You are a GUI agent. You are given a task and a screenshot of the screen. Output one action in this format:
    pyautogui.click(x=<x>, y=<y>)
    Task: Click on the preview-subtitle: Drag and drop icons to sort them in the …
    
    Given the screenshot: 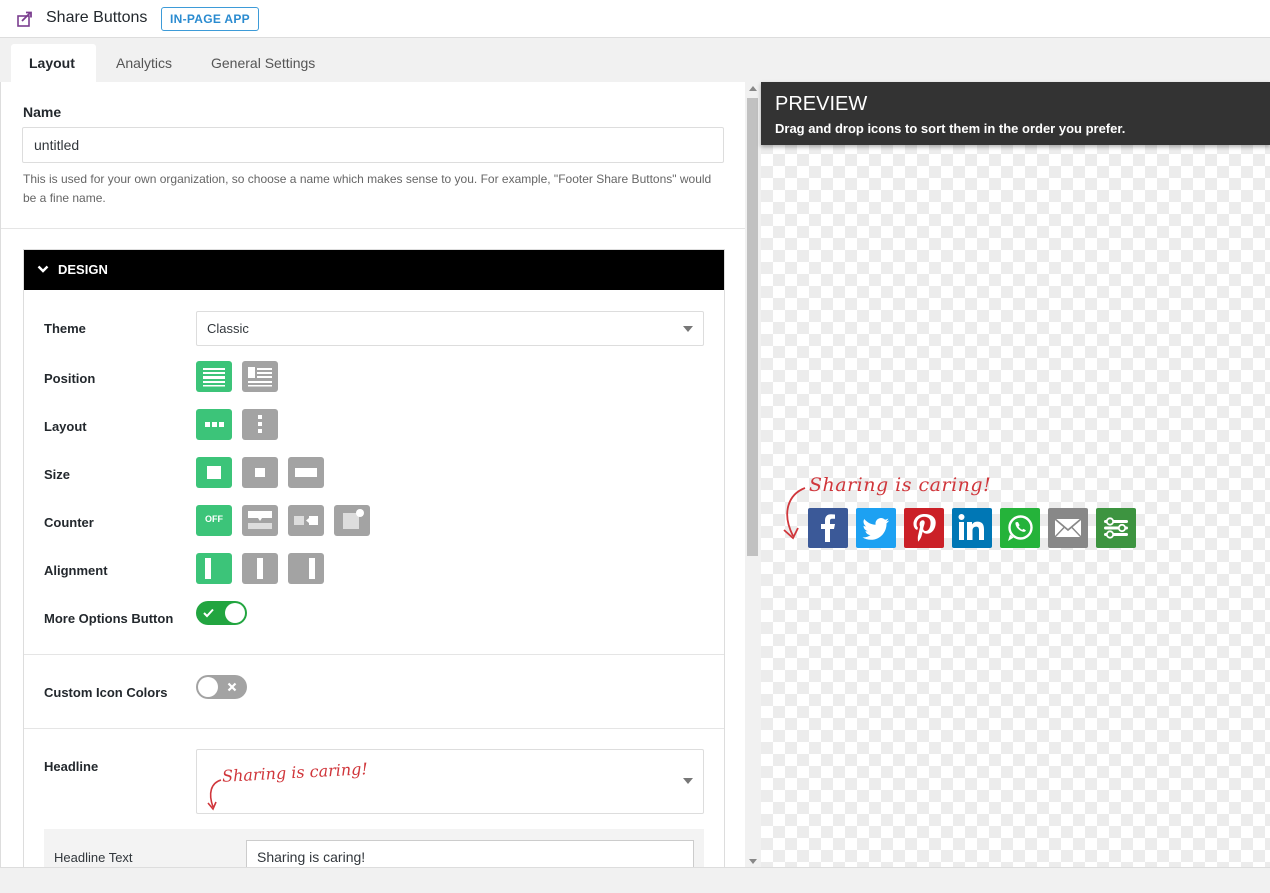 What is the action you would take?
    pyautogui.click(x=950, y=128)
    